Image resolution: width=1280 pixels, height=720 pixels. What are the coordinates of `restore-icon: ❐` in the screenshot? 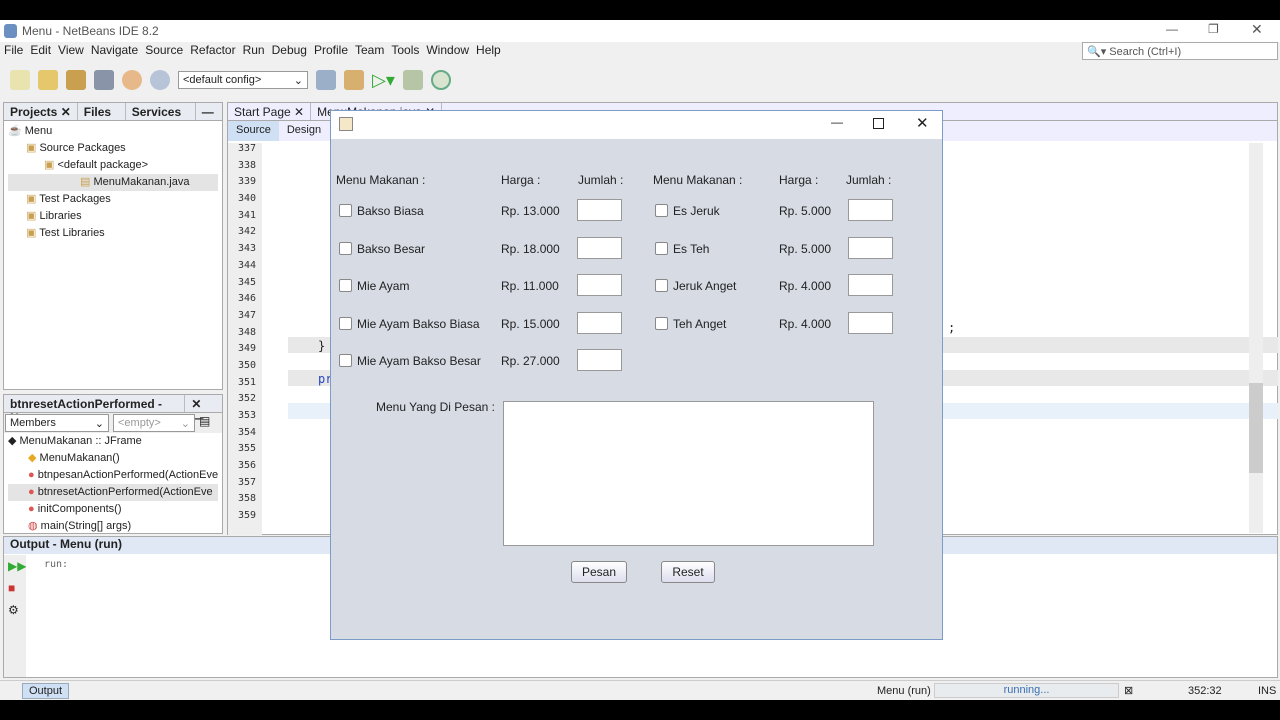 It's located at (1213, 29).